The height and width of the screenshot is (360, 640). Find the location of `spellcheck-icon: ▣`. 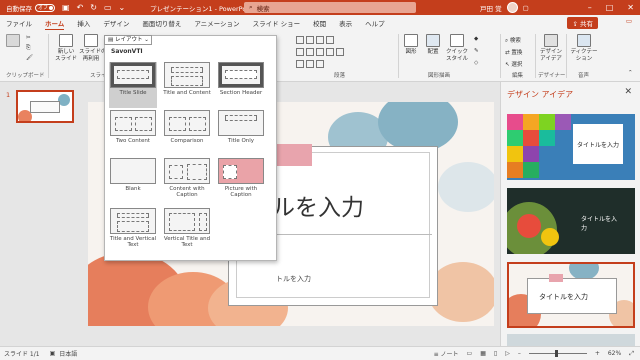

spellcheck-icon: ▣ is located at coordinates (53, 353).